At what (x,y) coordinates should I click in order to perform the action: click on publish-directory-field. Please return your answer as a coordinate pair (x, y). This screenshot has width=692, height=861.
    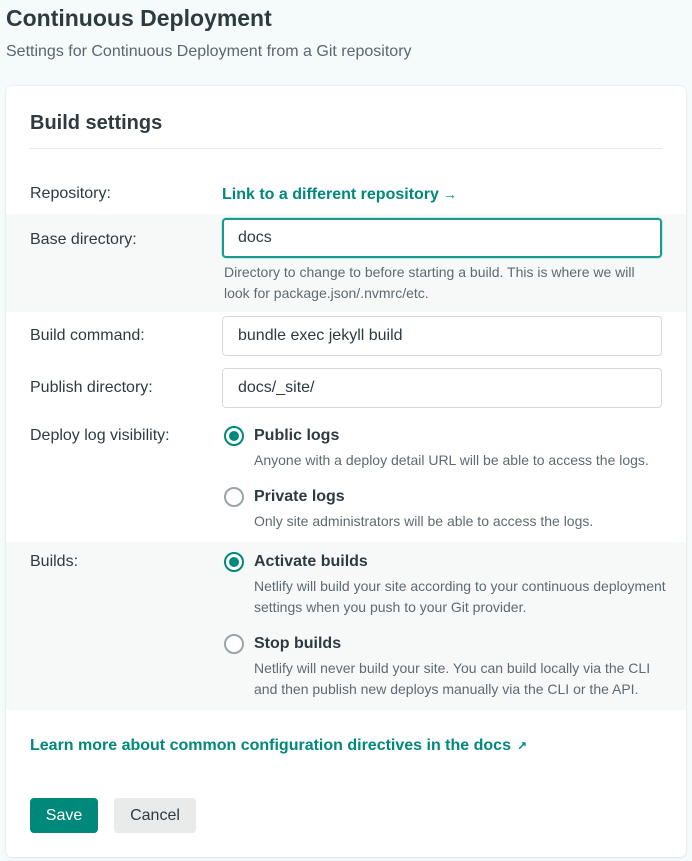
    Looking at the image, I should click on (442, 388).